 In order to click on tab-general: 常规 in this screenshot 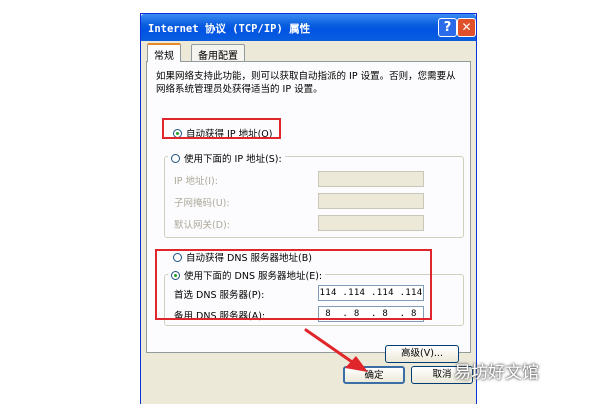, I will do `click(164, 52)`.